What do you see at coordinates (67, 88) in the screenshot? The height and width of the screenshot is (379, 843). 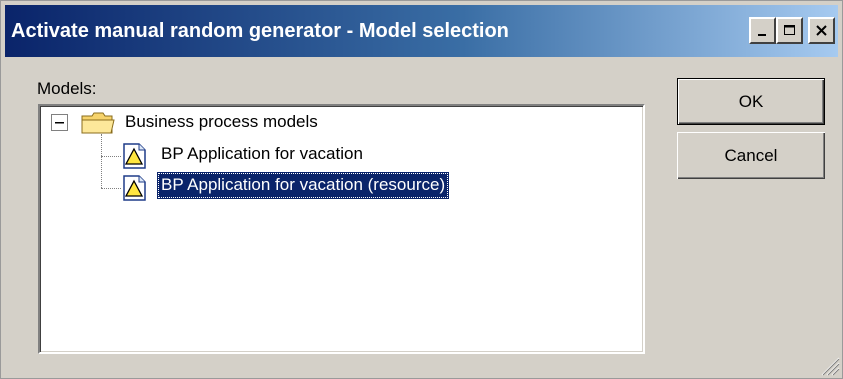 I see `models-label: Models:` at bounding box center [67, 88].